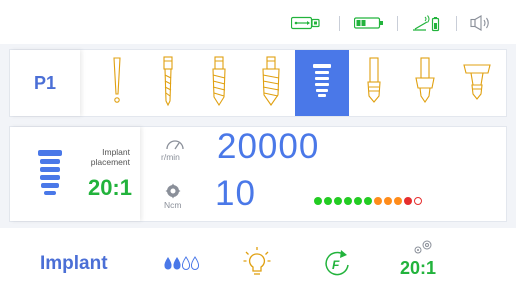  Describe the element at coordinates (418, 268) in the screenshot. I see `ratio-label: 20:1` at that location.